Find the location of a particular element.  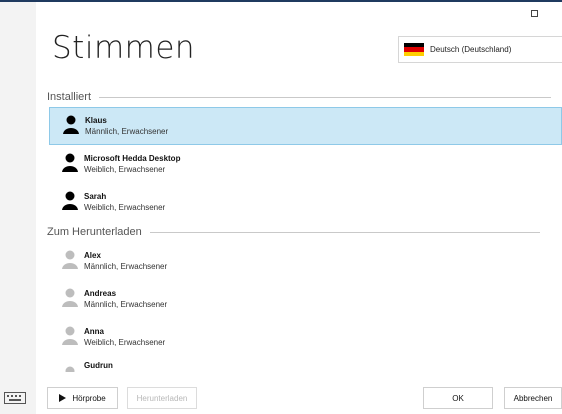

ok-label: OK is located at coordinates (458, 398).